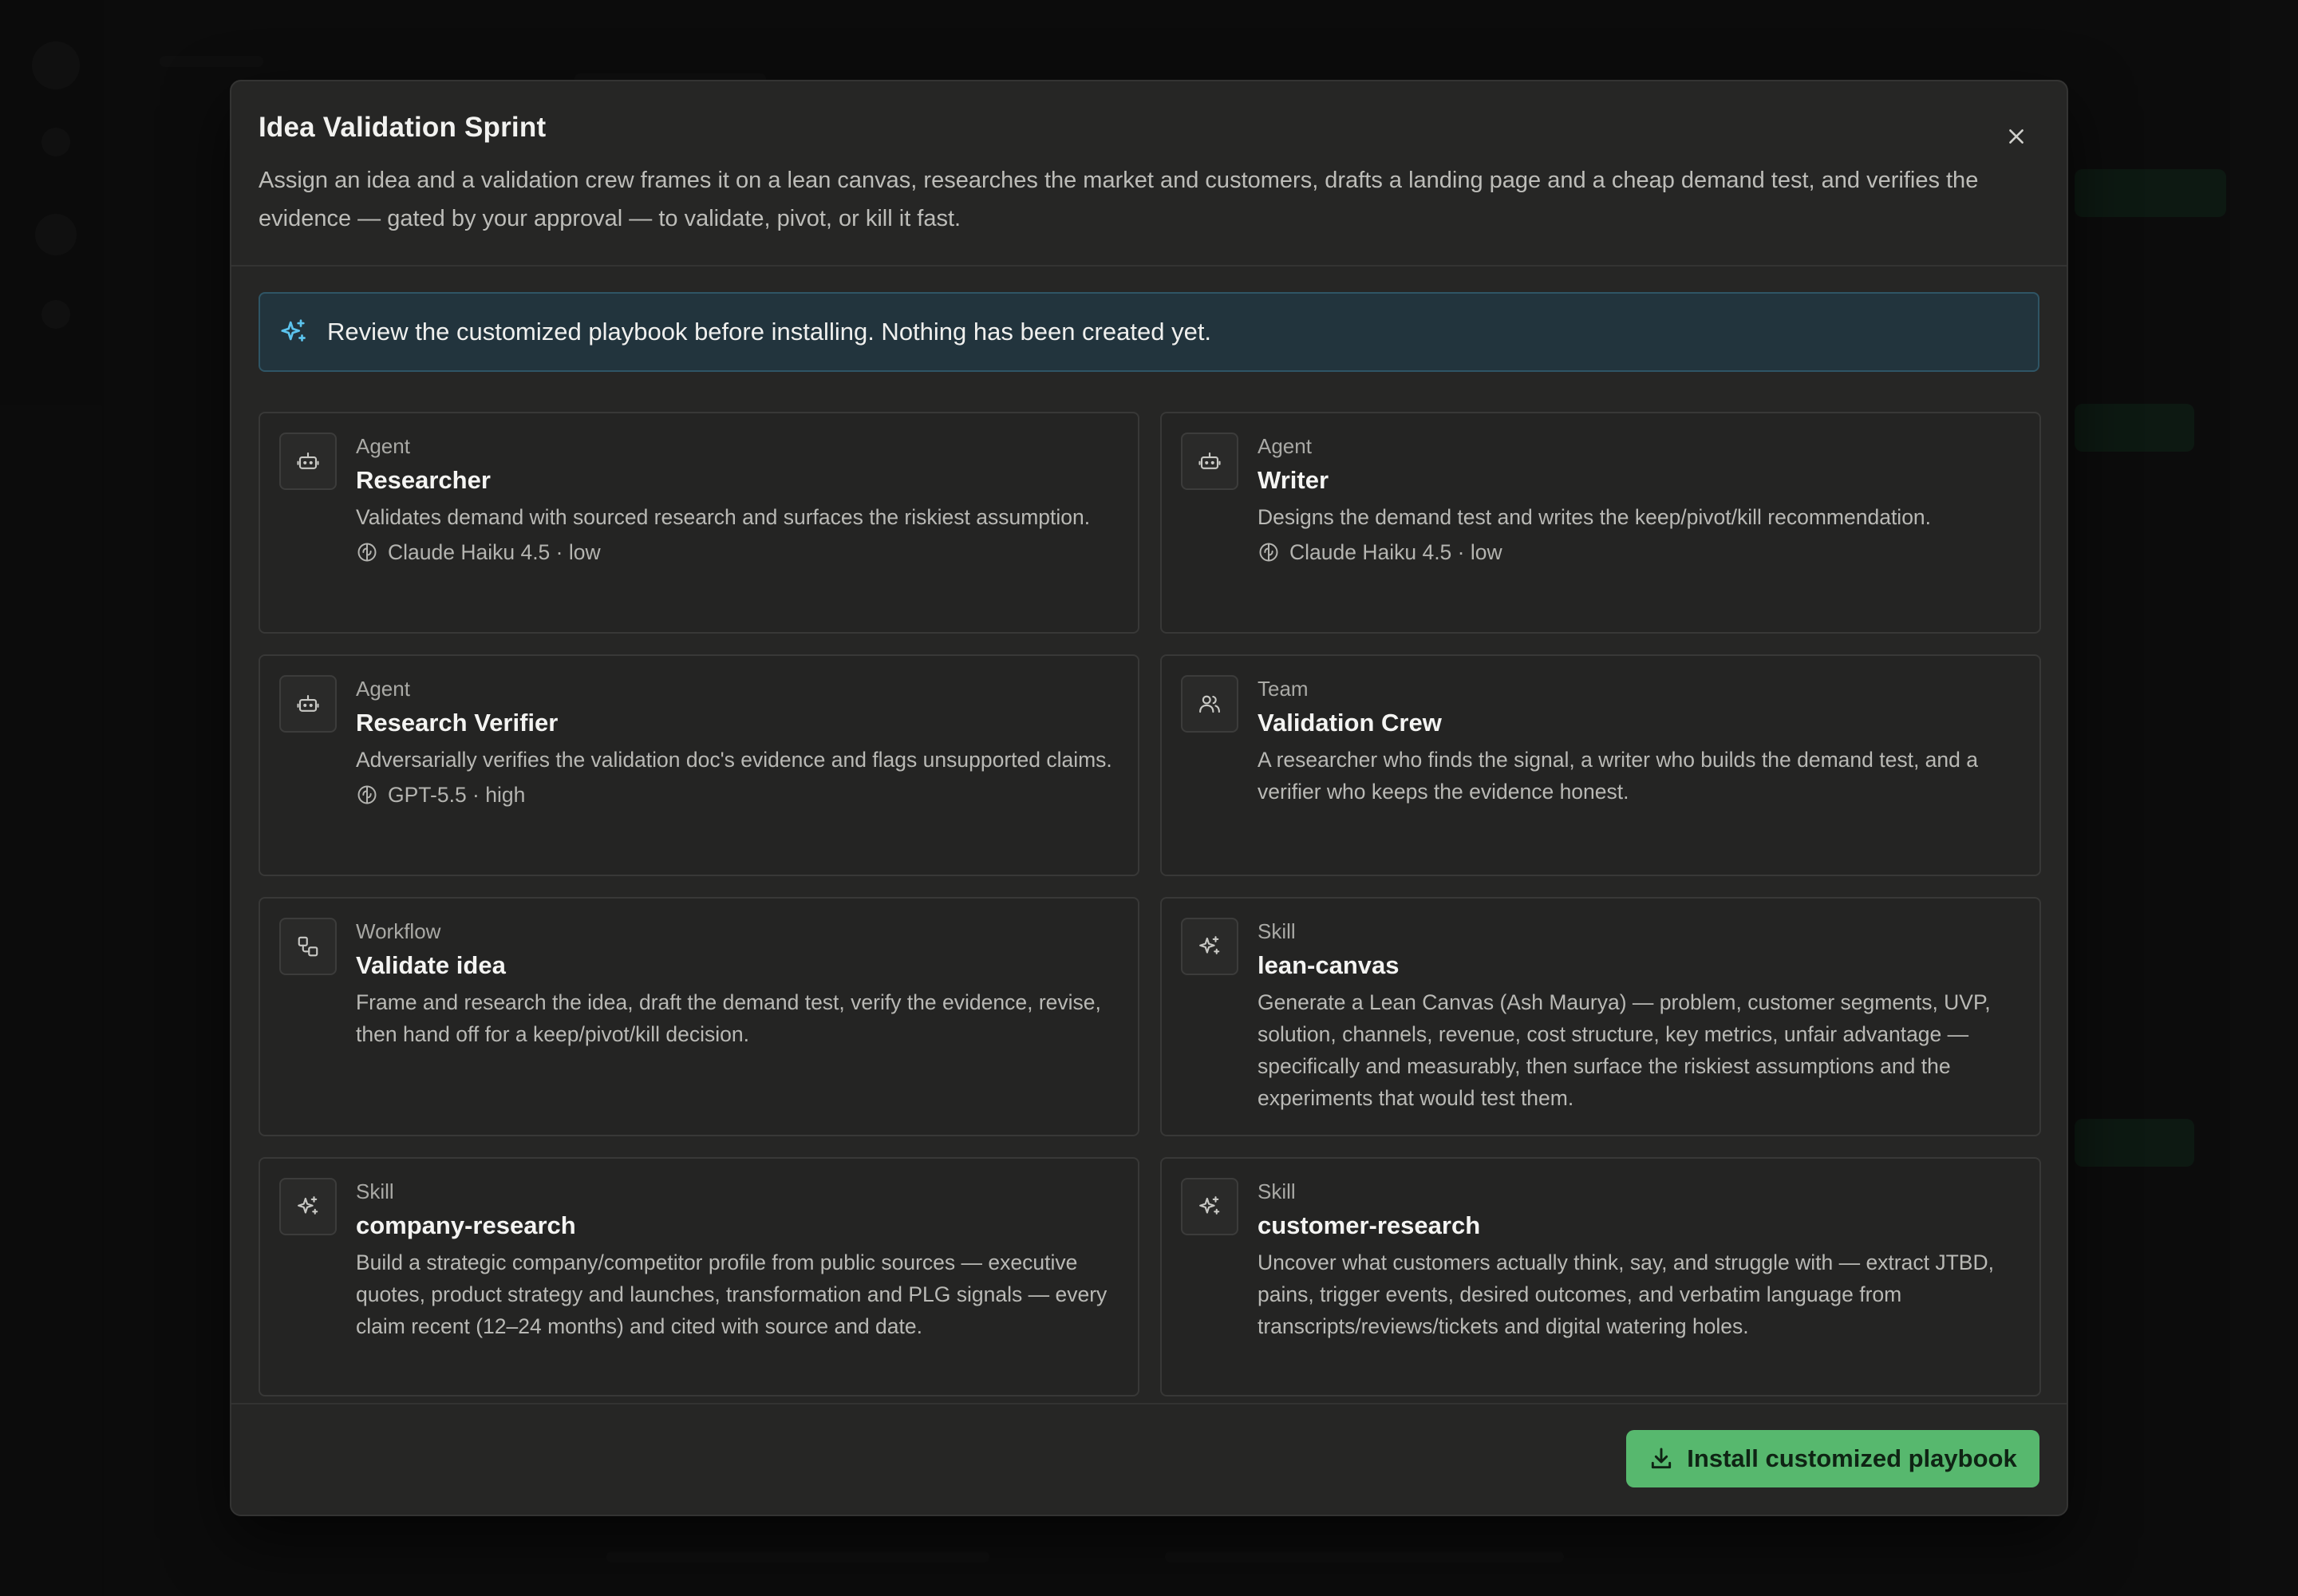 Image resolution: width=2298 pixels, height=1596 pixels. I want to click on dialog-footer: Install customized playbook, so click(1149, 1459).